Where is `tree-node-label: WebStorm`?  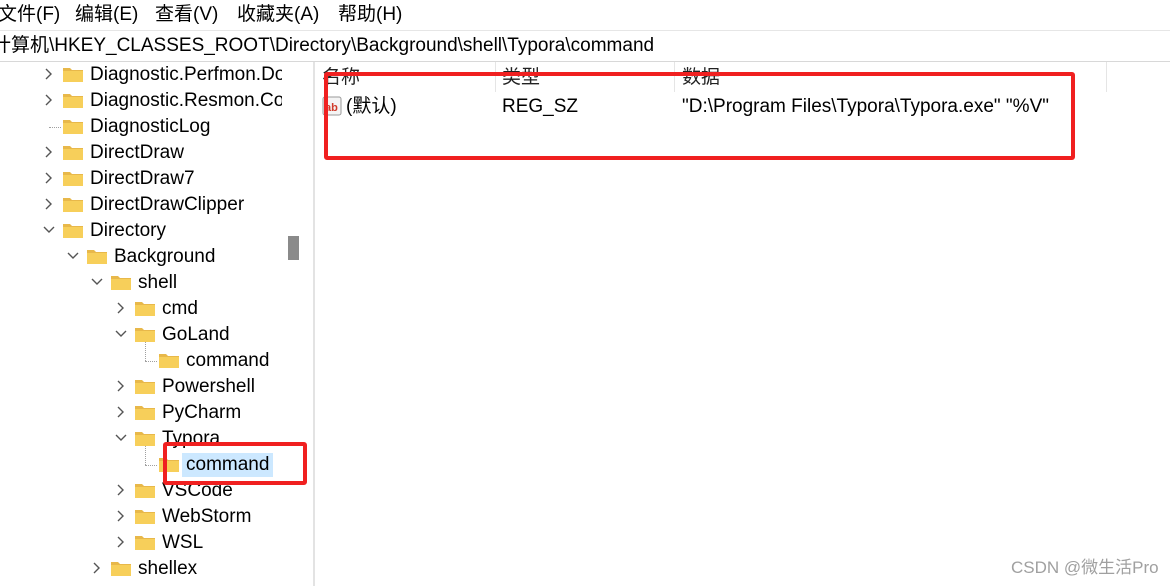 tree-node-label: WebStorm is located at coordinates (207, 516).